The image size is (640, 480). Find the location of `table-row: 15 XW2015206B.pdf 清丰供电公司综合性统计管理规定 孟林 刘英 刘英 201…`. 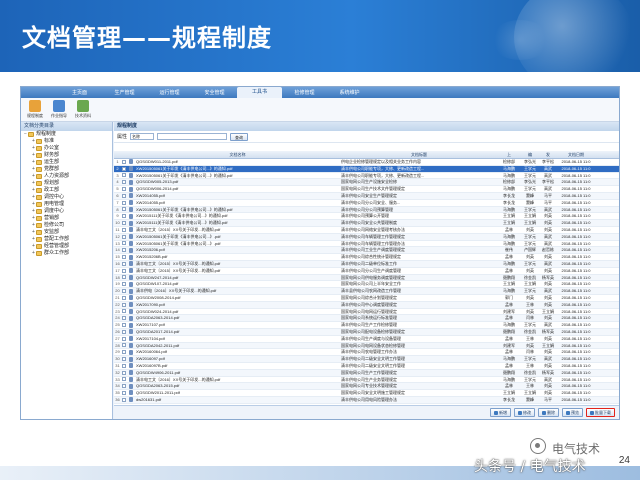

table-row: 15 XW2015206B.pdf 清丰供电公司综合性统计管理规定 孟林 刘英 刘英 201… is located at coordinates (366, 257).